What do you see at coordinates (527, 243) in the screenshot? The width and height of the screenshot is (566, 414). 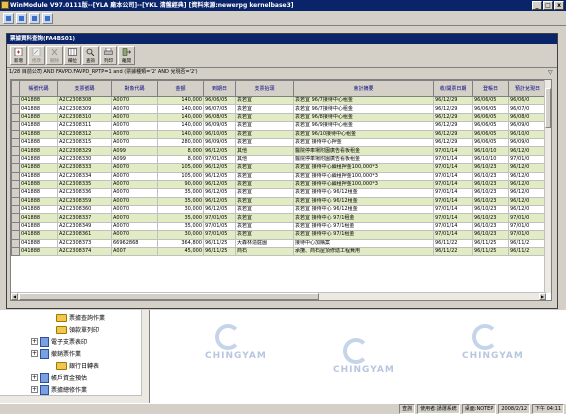 I see `table-cell: 96/11/2` at bounding box center [527, 243].